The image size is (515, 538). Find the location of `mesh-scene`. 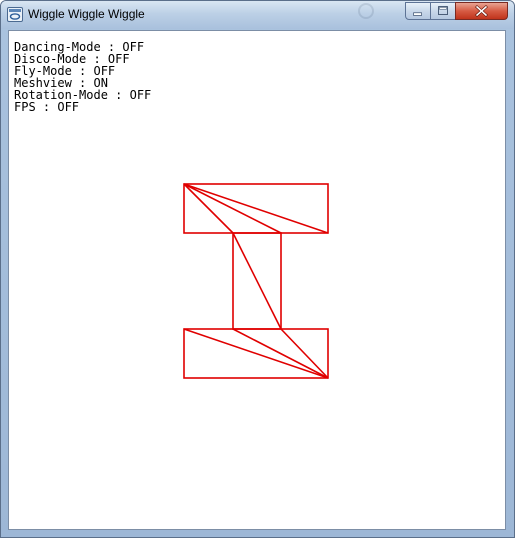

mesh-scene is located at coordinates (256, 281).